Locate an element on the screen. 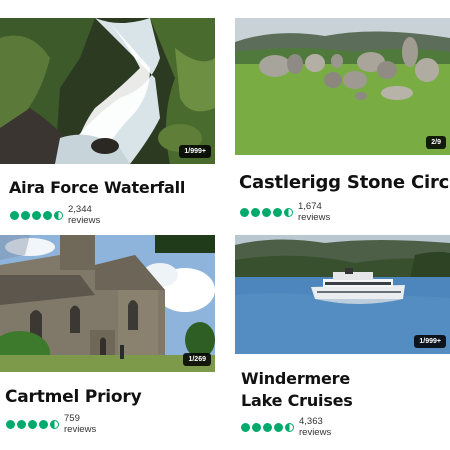  photo-count-badge: 2/9 is located at coordinates (436, 142).